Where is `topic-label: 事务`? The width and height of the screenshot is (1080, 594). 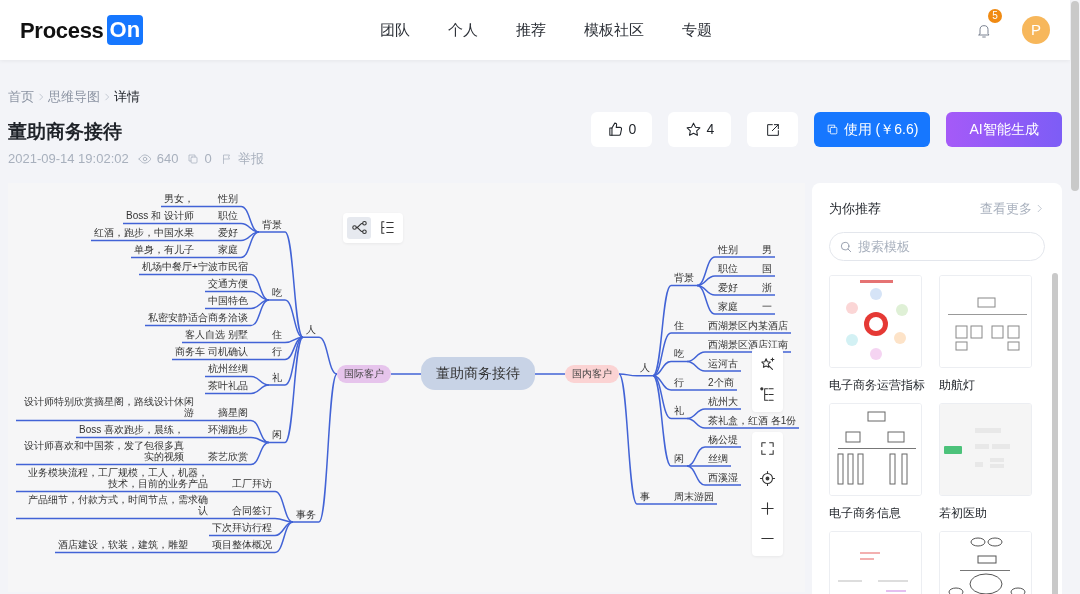
topic-label: 事务 is located at coordinates (306, 514).